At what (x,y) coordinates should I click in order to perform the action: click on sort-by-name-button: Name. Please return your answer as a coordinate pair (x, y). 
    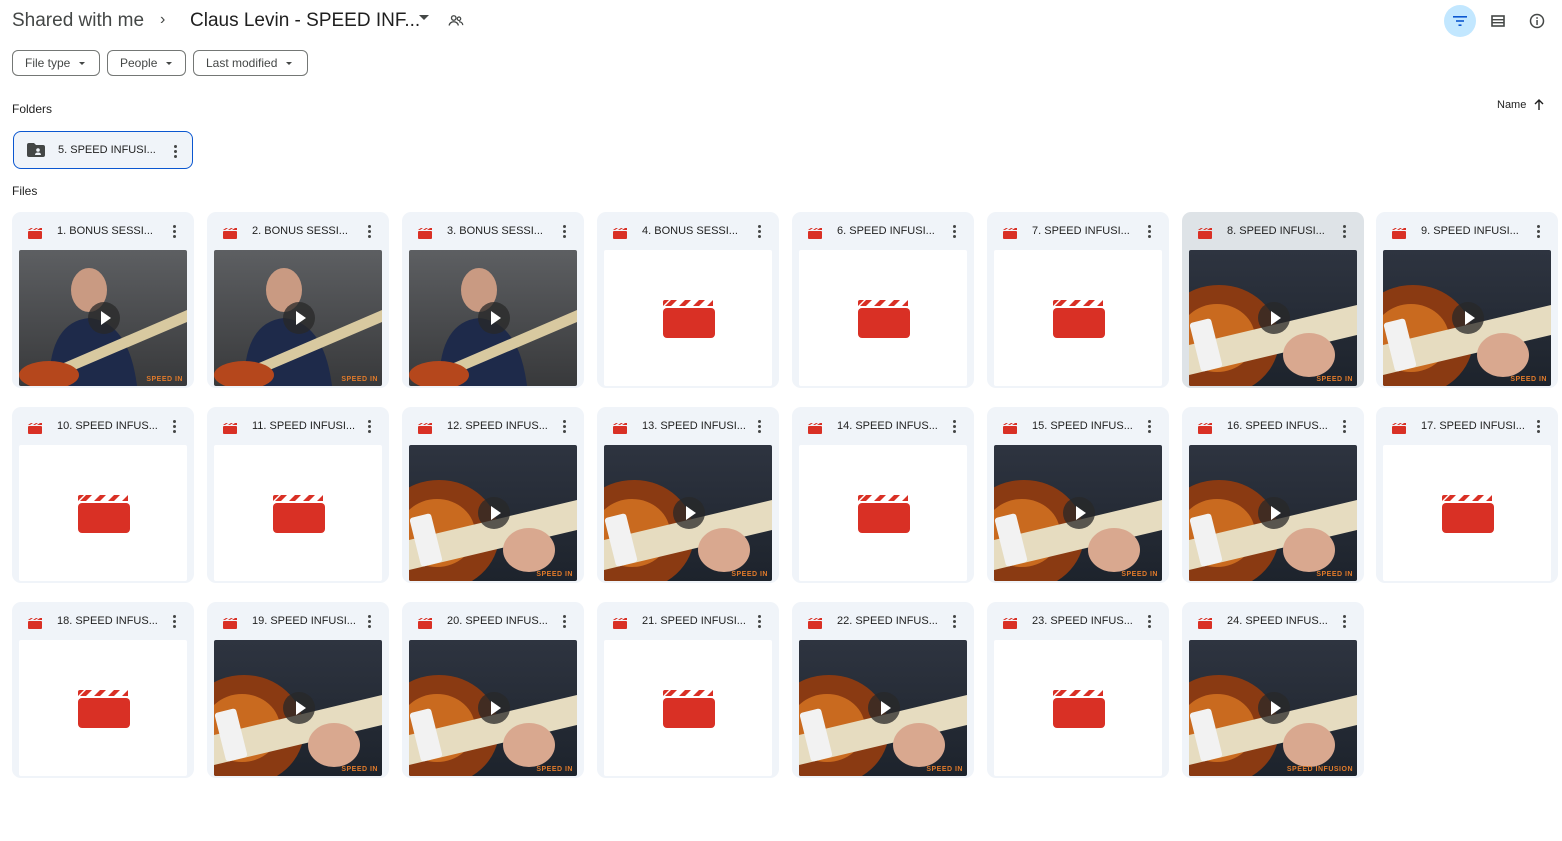
    Looking at the image, I should click on (1520, 105).